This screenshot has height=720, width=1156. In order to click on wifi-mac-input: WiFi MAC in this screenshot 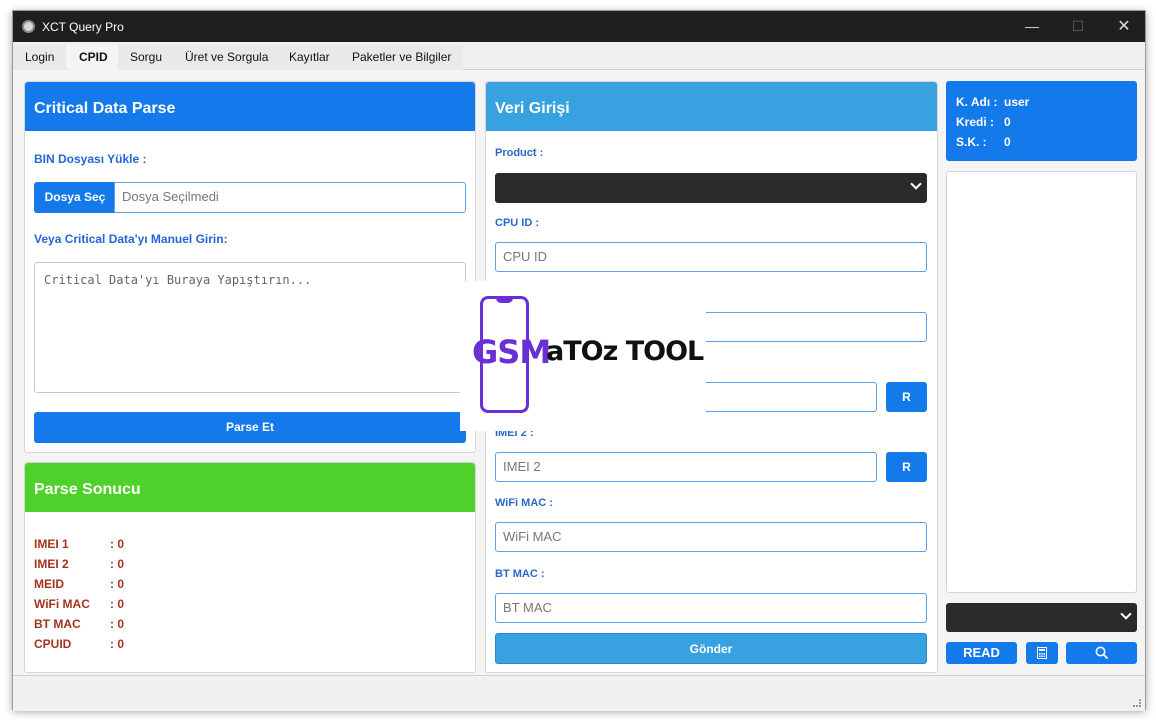, I will do `click(711, 537)`.